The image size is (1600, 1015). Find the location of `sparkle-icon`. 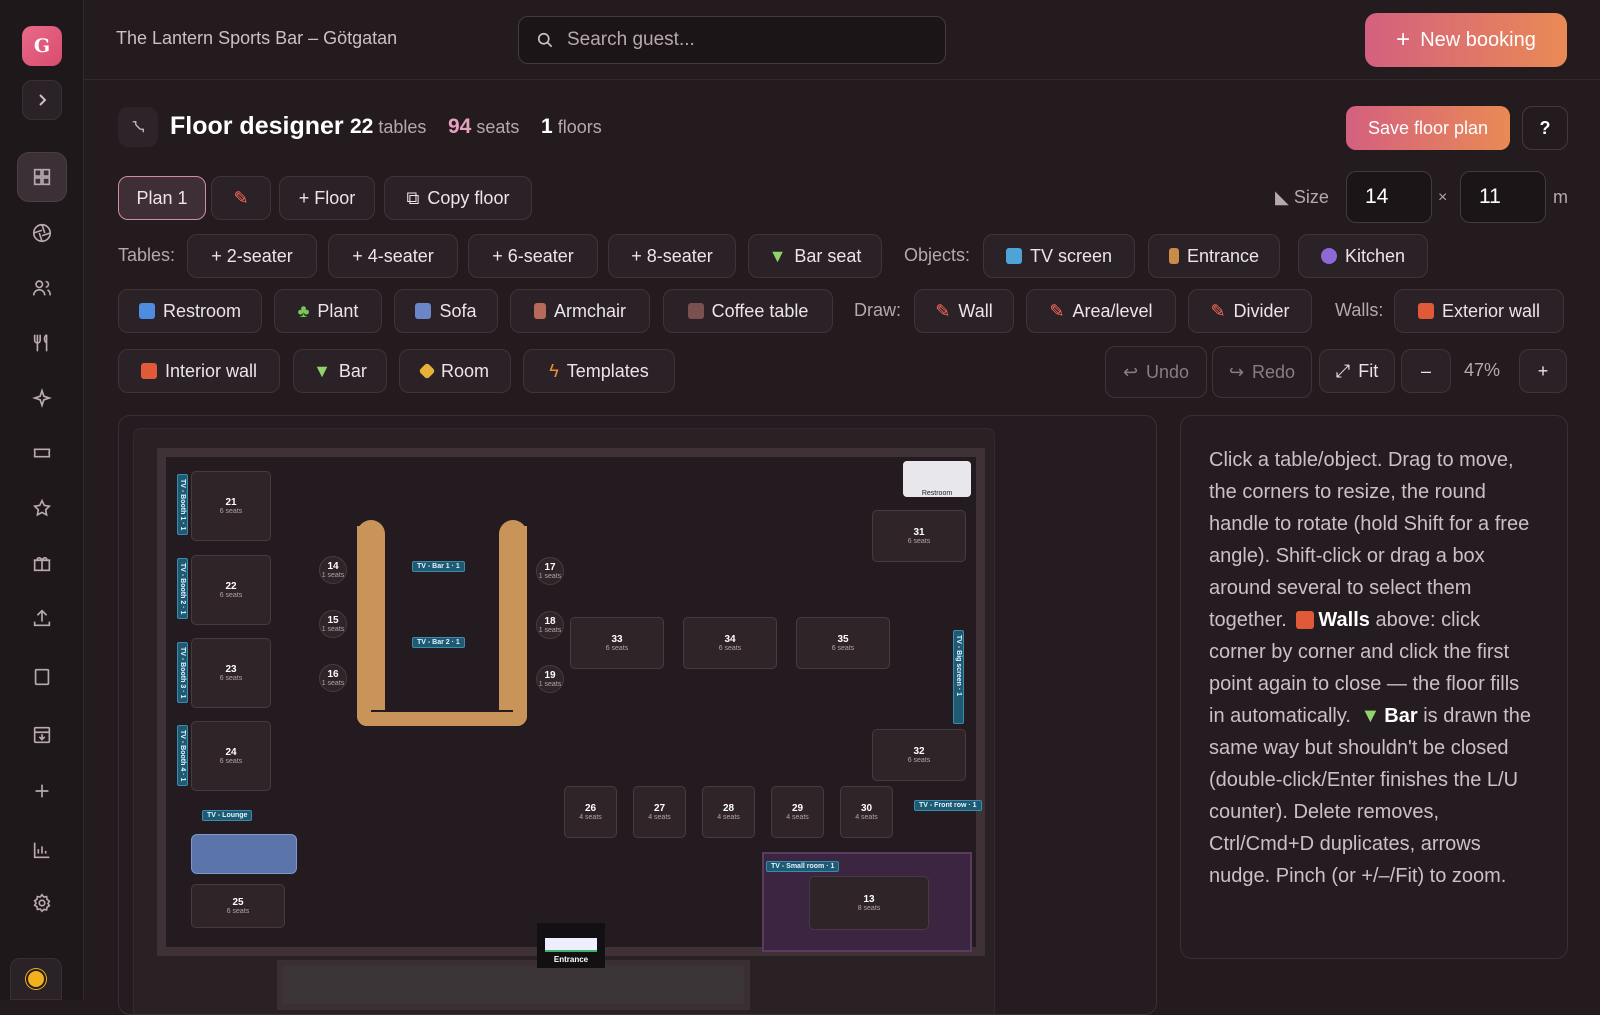

sparkle-icon is located at coordinates (42, 398).